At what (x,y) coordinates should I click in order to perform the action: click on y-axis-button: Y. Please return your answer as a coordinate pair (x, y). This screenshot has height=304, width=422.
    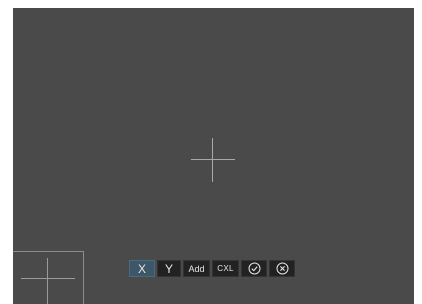
    Looking at the image, I should click on (169, 268).